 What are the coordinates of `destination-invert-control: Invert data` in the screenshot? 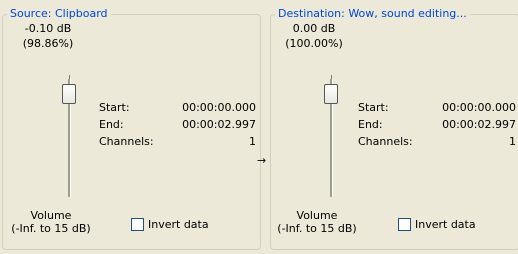 It's located at (437, 224).